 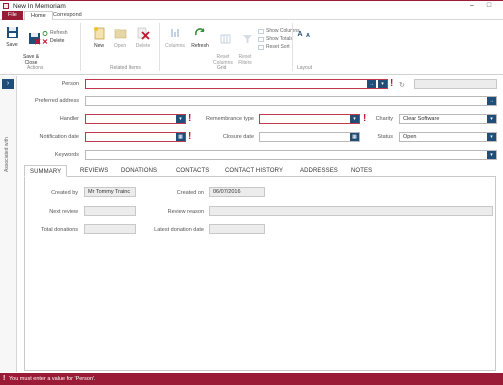 I want to click on maximize-button: □, so click(x=489, y=5).